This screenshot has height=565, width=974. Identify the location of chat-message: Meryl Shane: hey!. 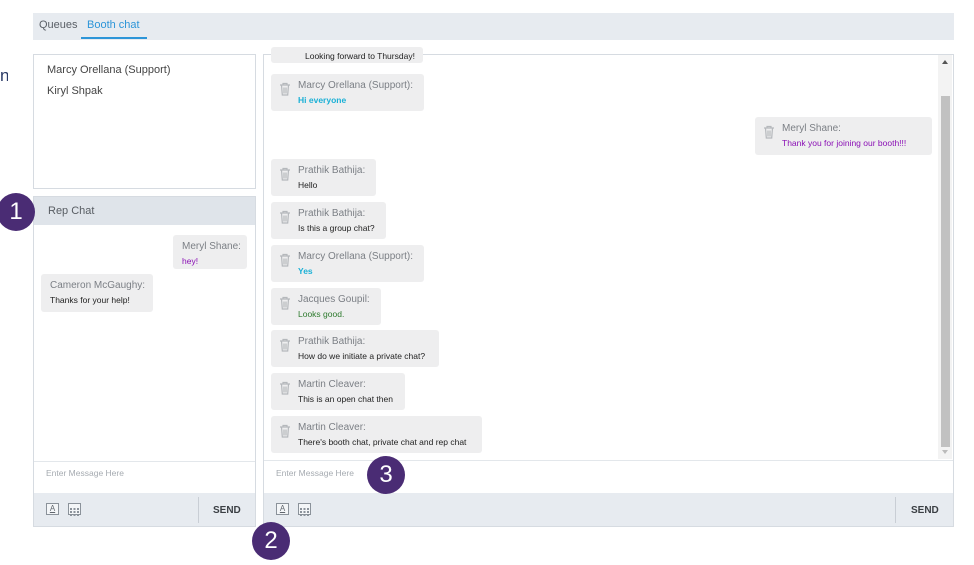
(210, 252).